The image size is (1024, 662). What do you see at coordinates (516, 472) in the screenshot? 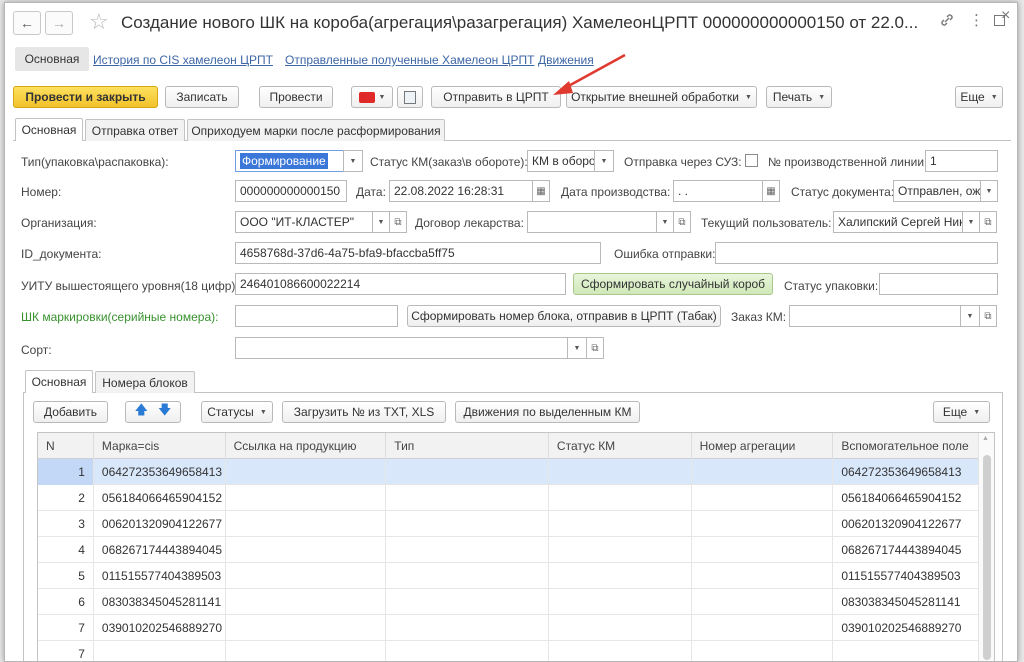
I see `table-row: 1 064272353649658413 064272353649658413` at bounding box center [516, 472].